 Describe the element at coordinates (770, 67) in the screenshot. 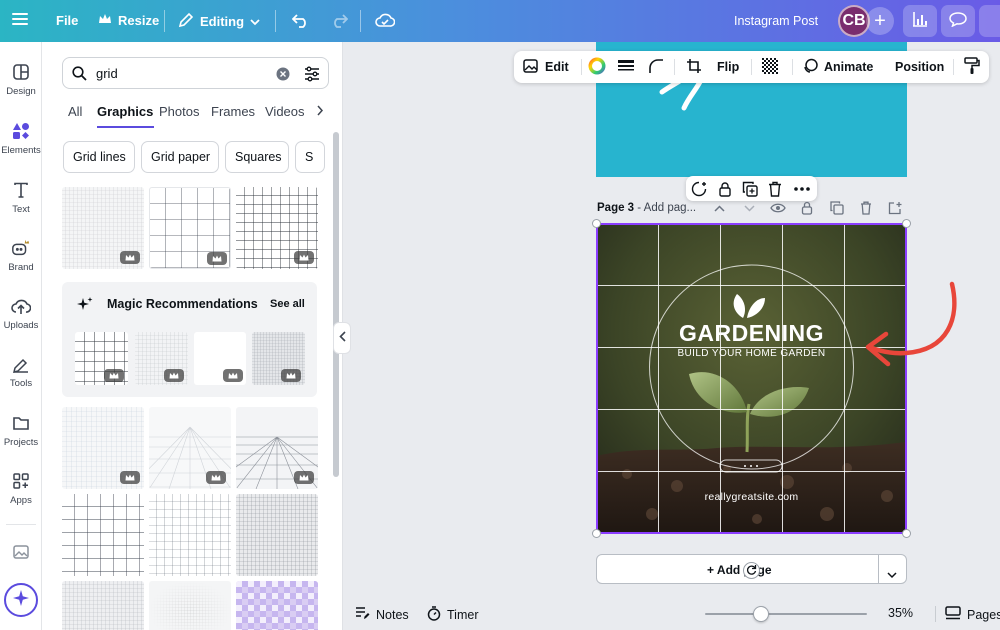

I see `transparency-button` at that location.